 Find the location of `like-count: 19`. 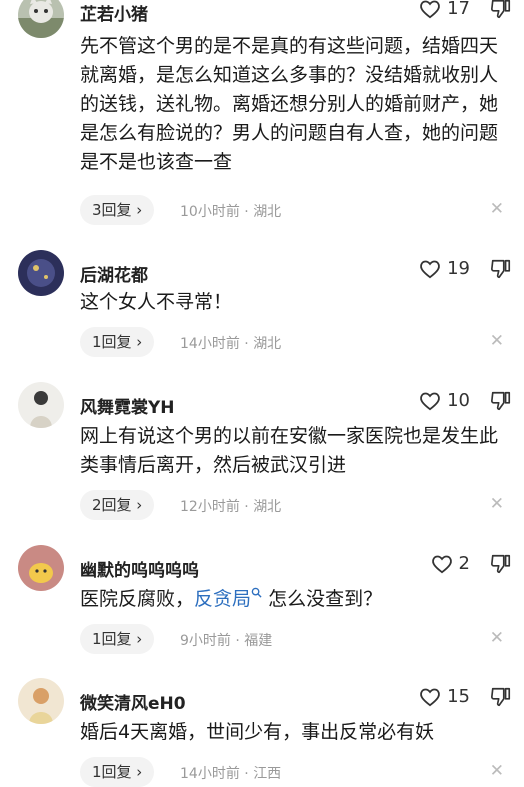

like-count: 19 is located at coordinates (458, 268).